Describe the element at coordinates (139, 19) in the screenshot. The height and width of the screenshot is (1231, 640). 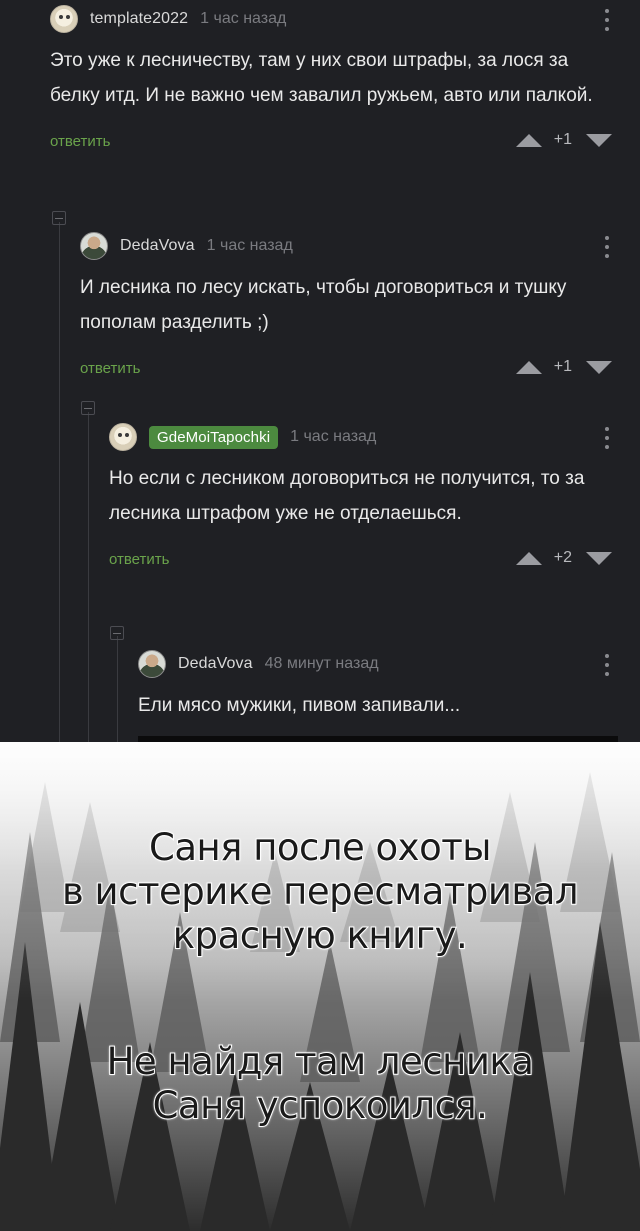
I see `username: template2022` at that location.